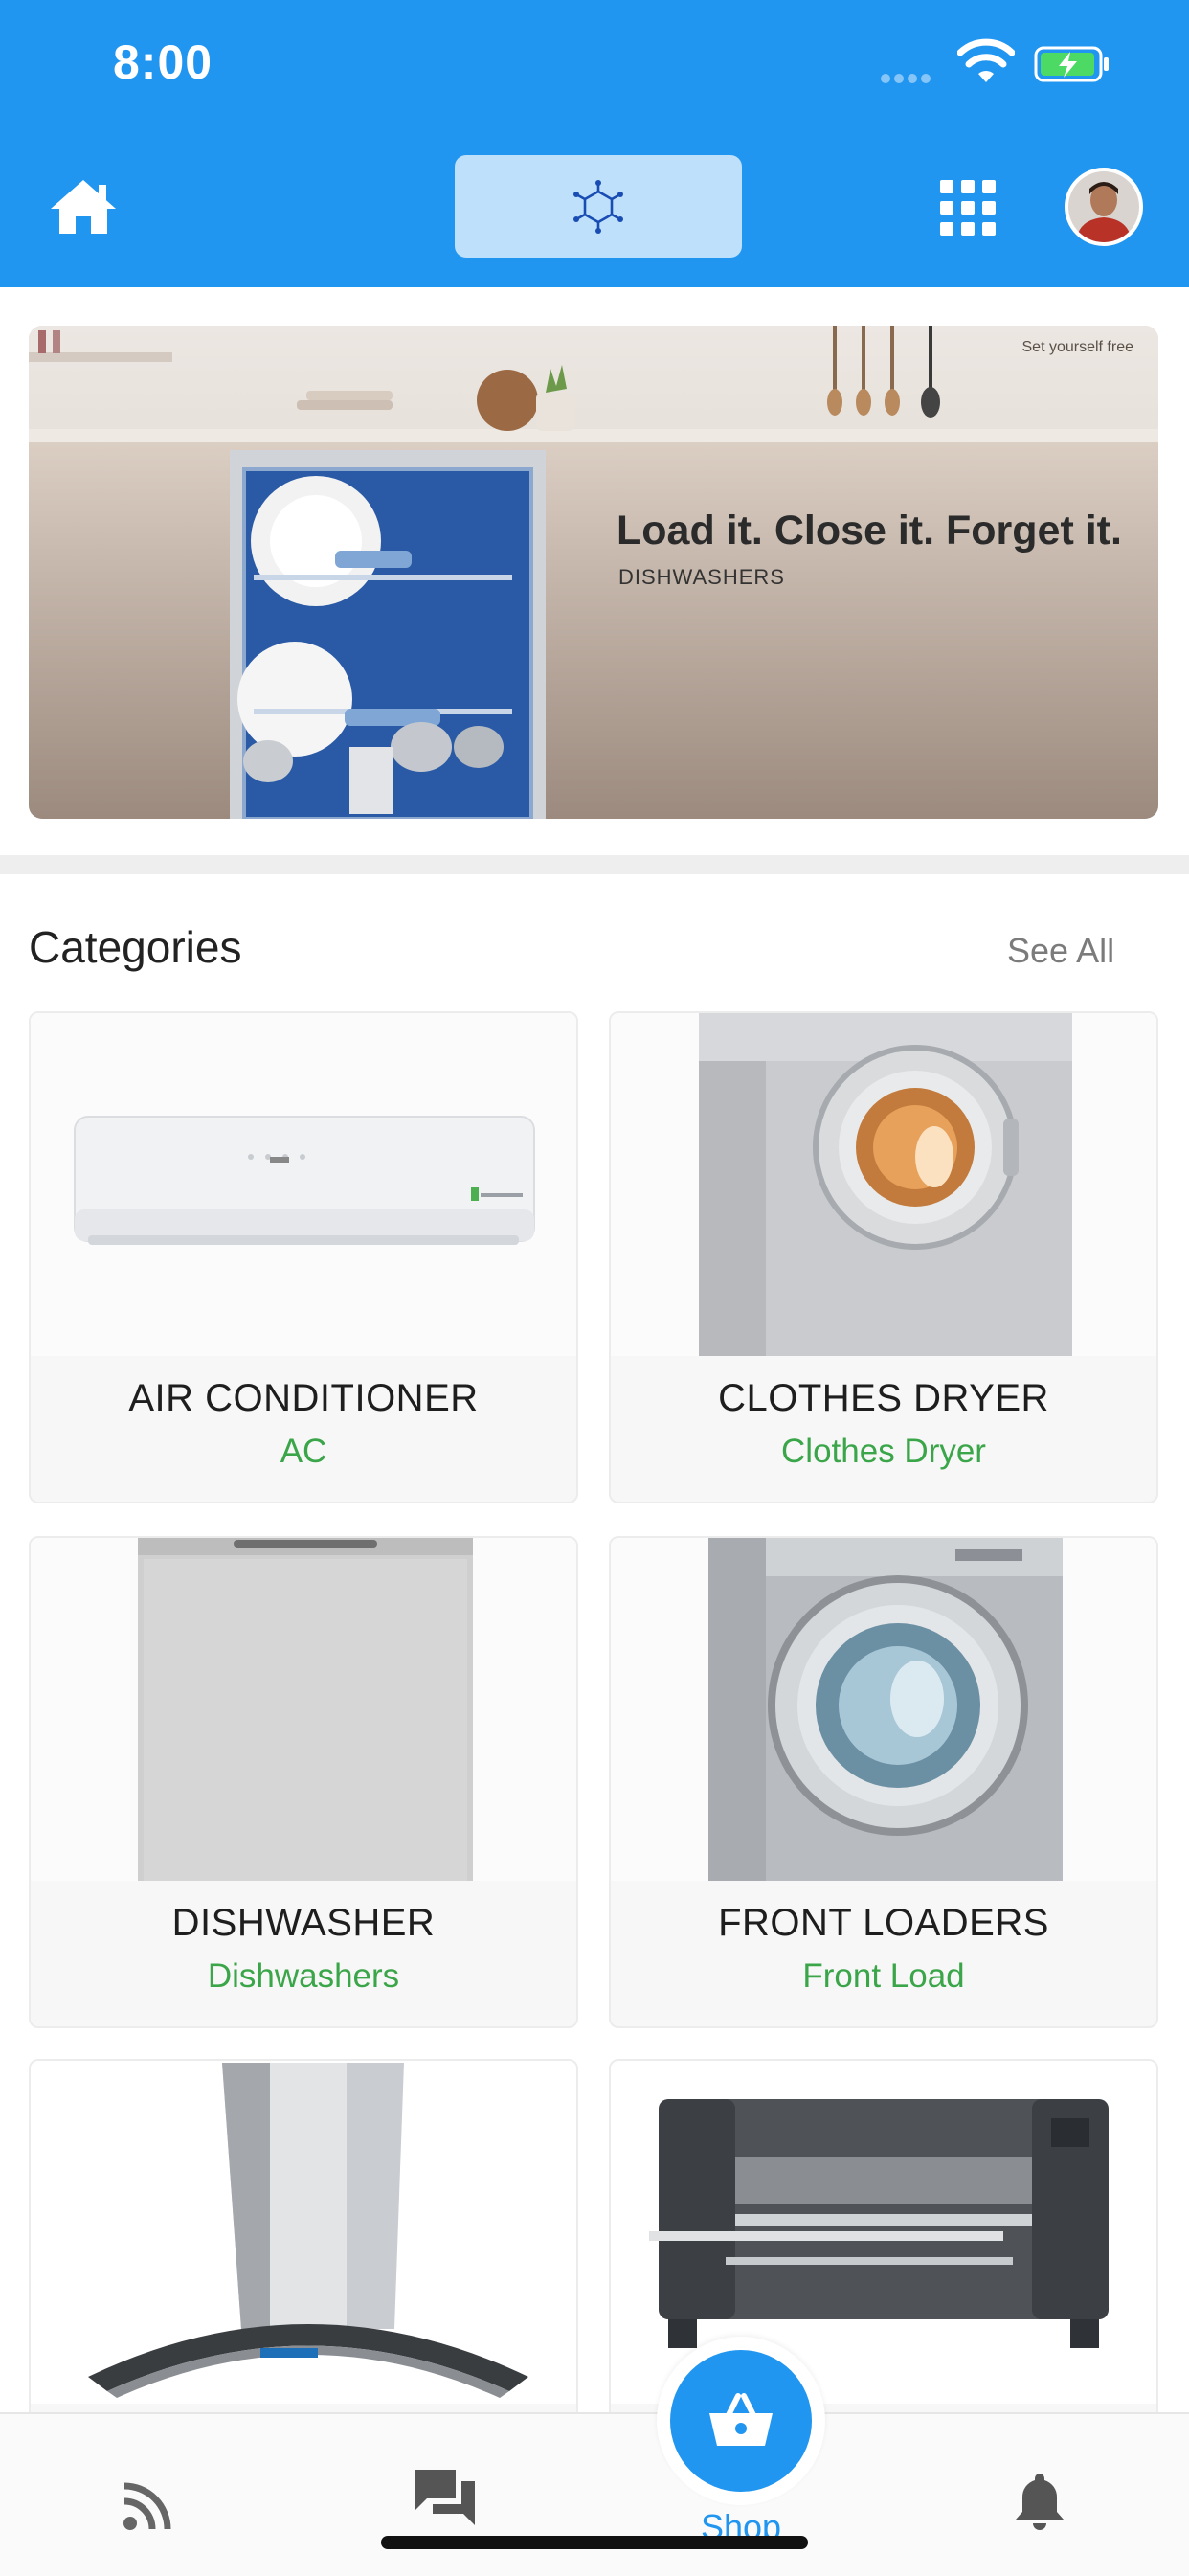 The width and height of the screenshot is (1189, 2576). I want to click on chimney-hood-image, so click(303, 2232).